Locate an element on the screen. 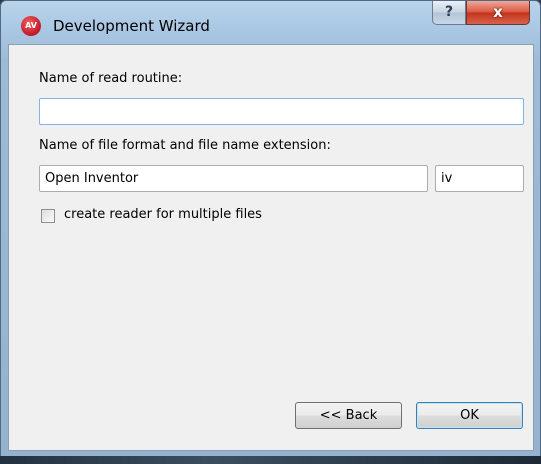 The width and height of the screenshot is (541, 464). file-extension-input: iv is located at coordinates (479, 178).